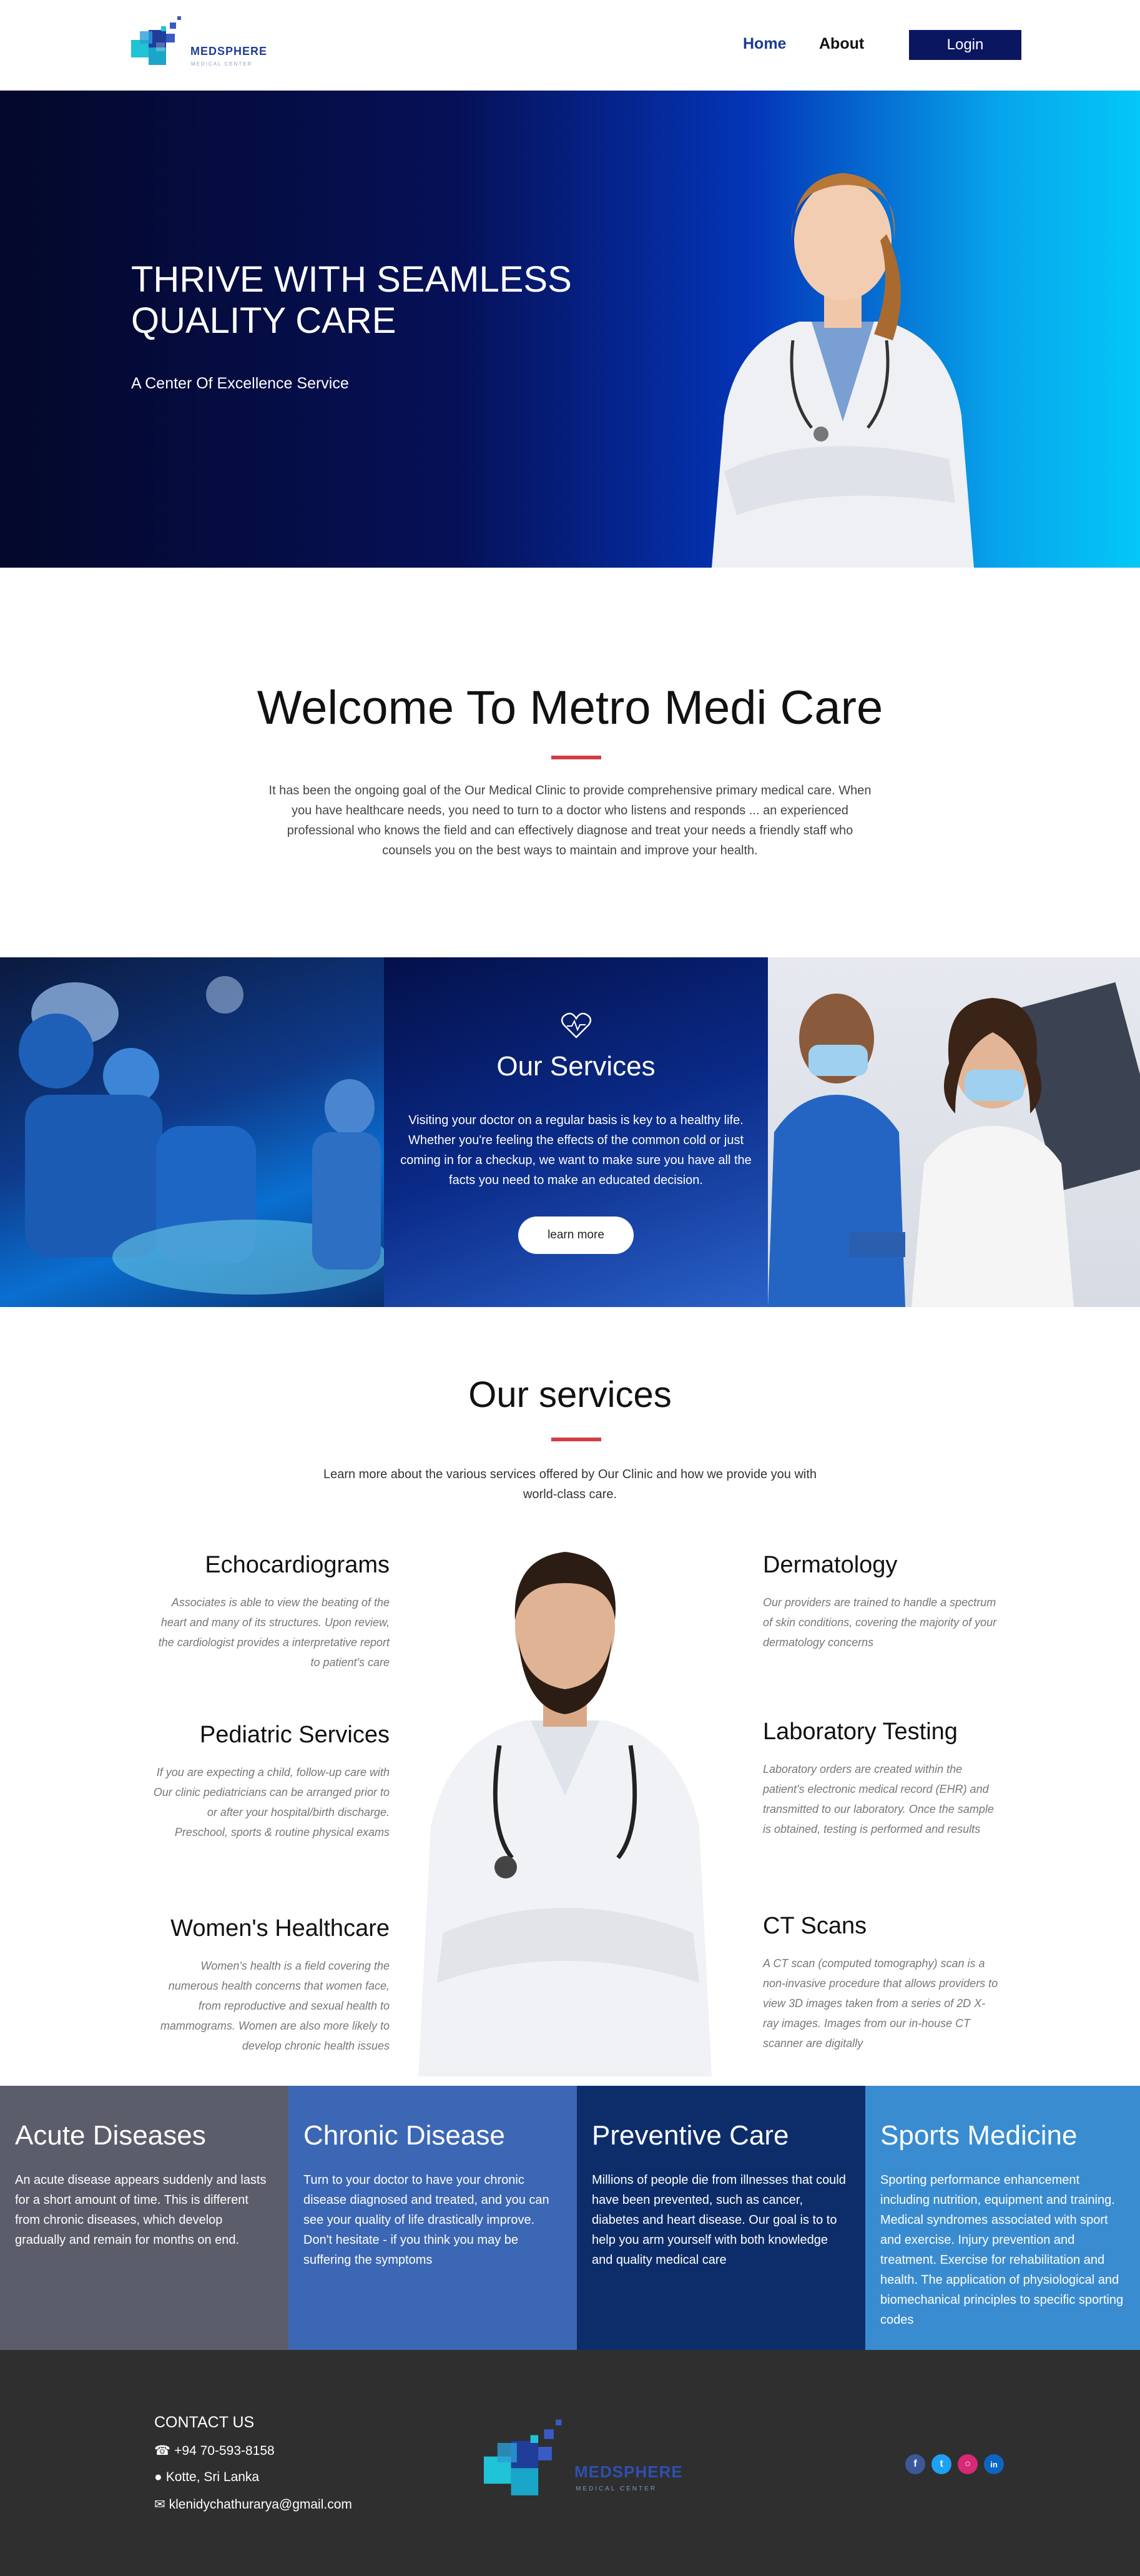 The height and width of the screenshot is (2576, 1140). Describe the element at coordinates (297, 1565) in the screenshot. I see `service-title: Echocardiograms` at that location.